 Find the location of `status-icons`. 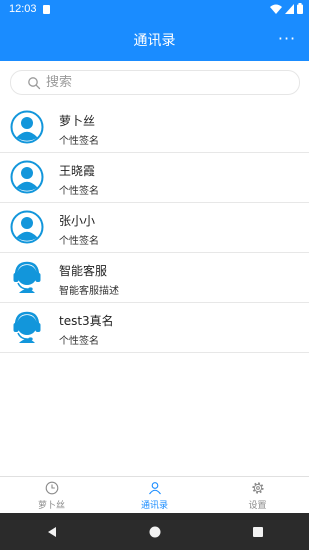

status-icons is located at coordinates (286, 8).